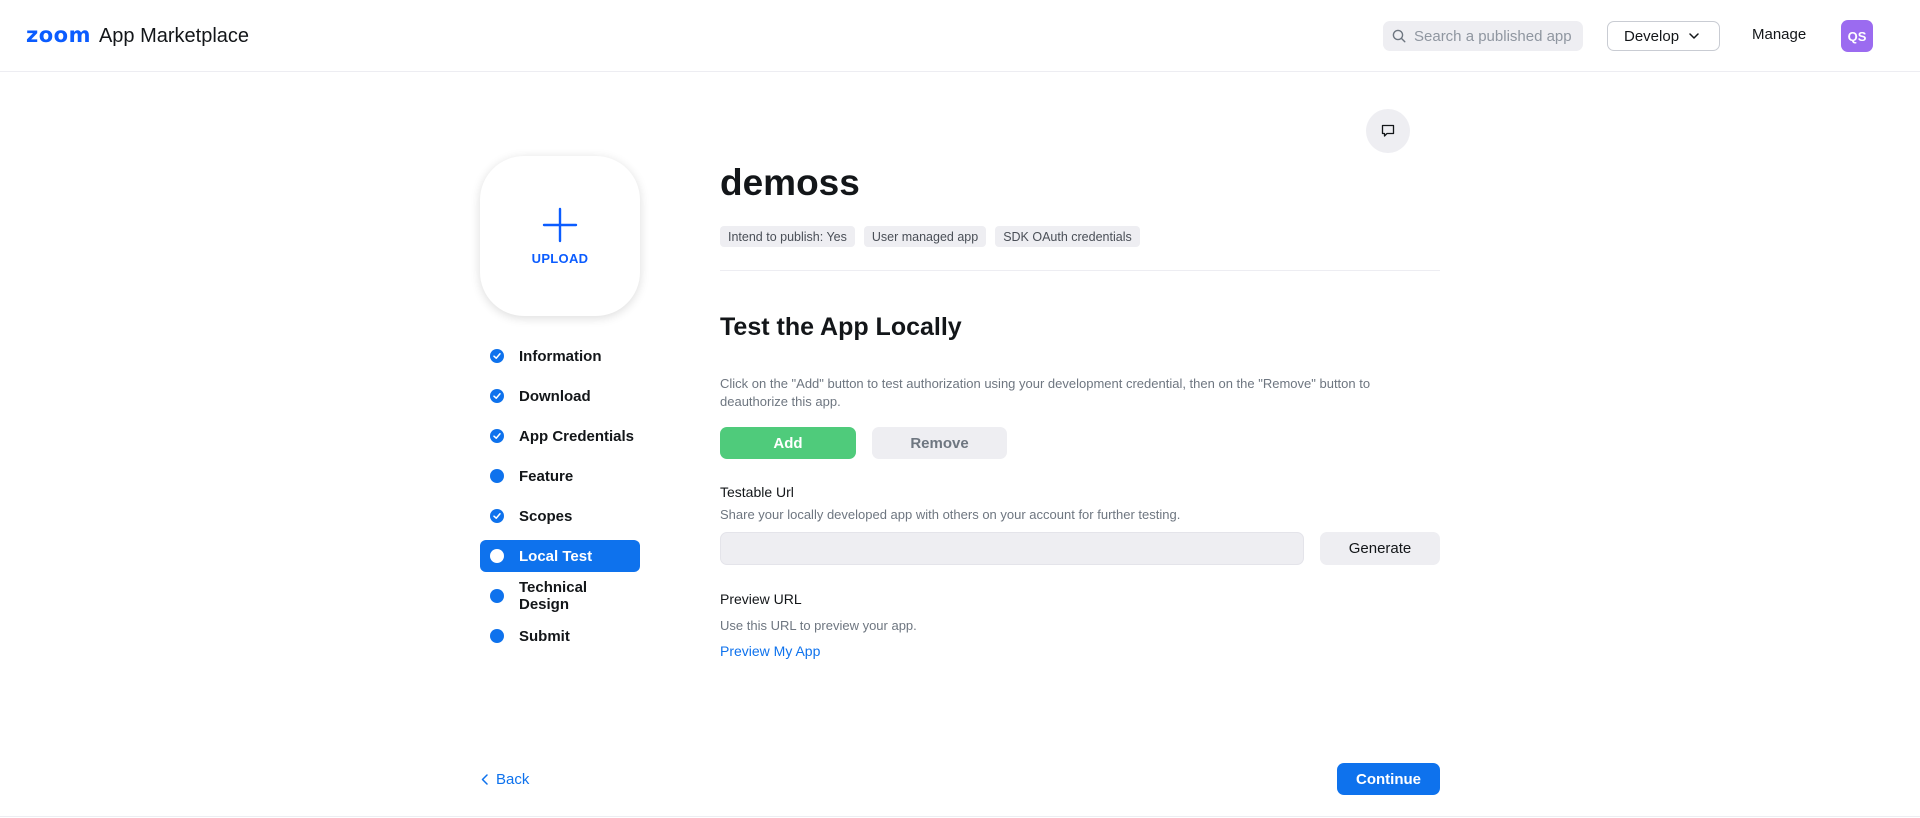 The image size is (1920, 818). I want to click on add-button: Add, so click(788, 443).